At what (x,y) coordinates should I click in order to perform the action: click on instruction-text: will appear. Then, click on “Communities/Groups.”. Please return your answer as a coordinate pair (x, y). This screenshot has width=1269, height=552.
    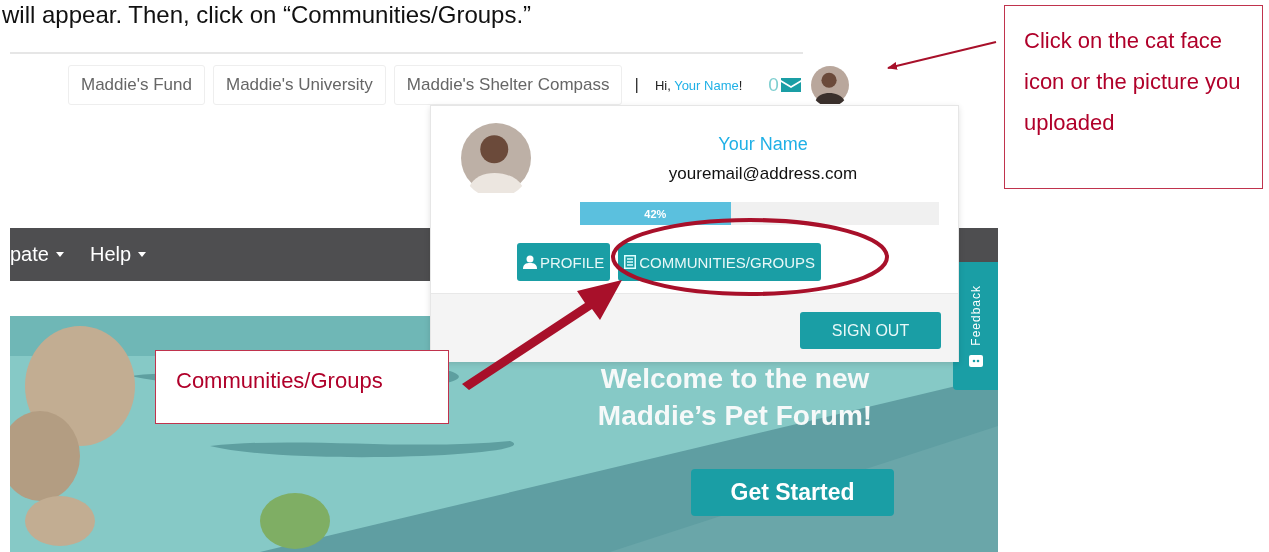
    Looking at the image, I should click on (267, 15).